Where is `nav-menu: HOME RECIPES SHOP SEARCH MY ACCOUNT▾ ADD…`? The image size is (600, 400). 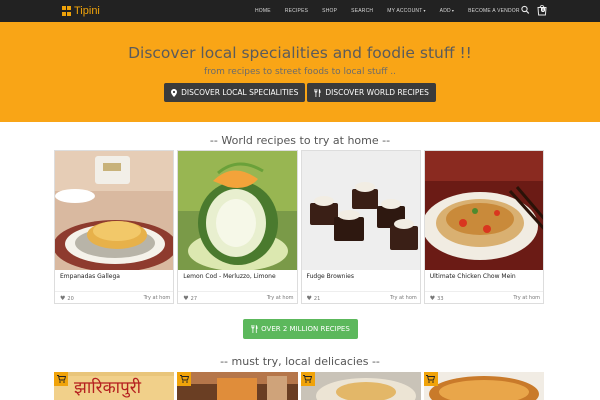
nav-menu: HOME RECIPES SHOP SEARCH MY ACCOUNT▾ ADD… is located at coordinates (394, 11).